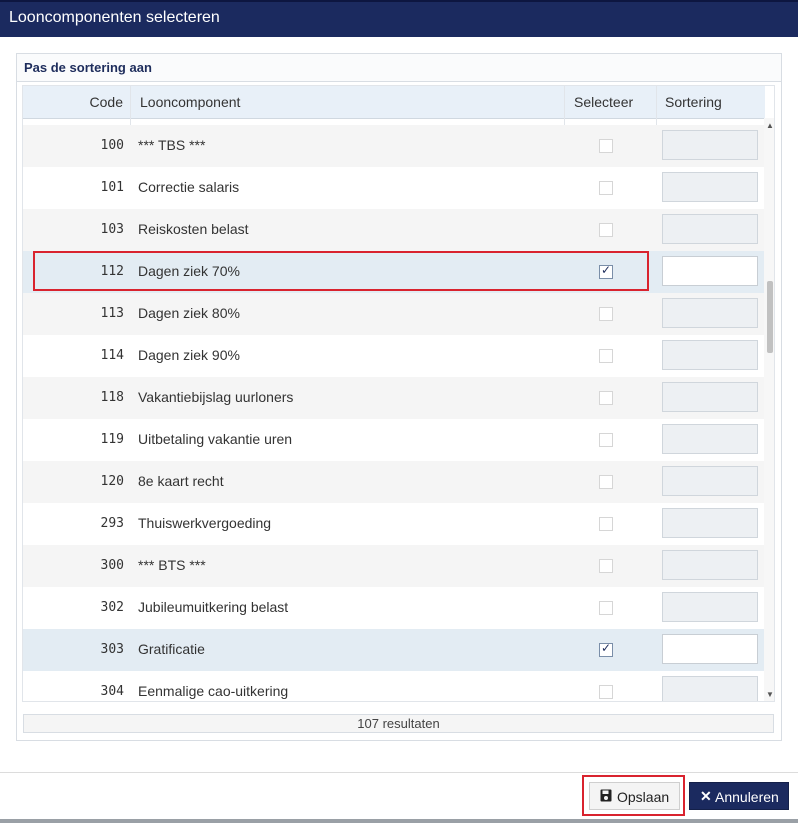 This screenshot has width=798, height=823. I want to click on row-name: Gratificatie, so click(171, 649).